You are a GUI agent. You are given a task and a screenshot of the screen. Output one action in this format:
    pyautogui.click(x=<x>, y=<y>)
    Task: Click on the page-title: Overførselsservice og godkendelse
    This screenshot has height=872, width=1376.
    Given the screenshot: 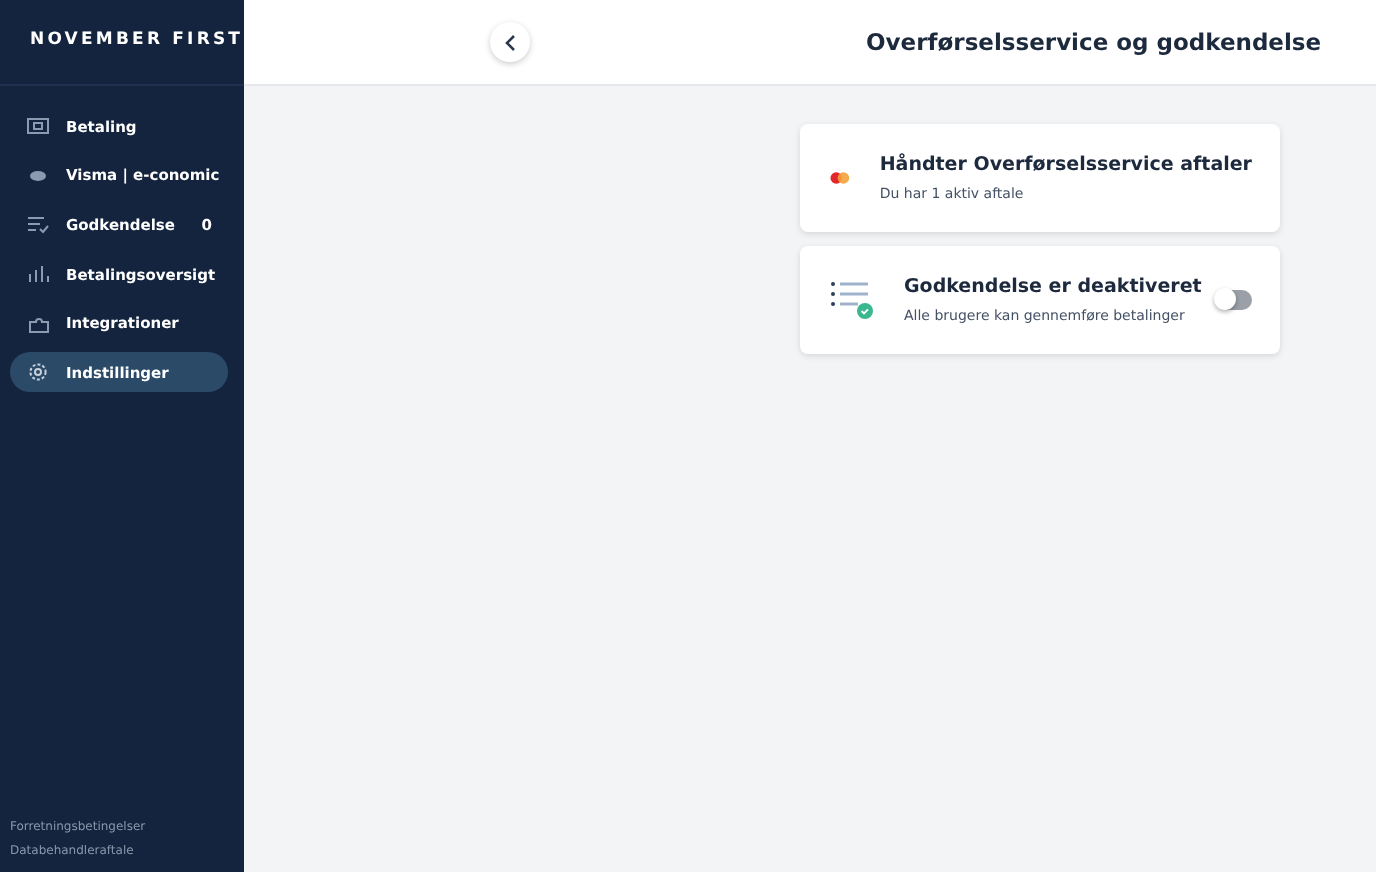 What is the action you would take?
    pyautogui.click(x=1094, y=42)
    